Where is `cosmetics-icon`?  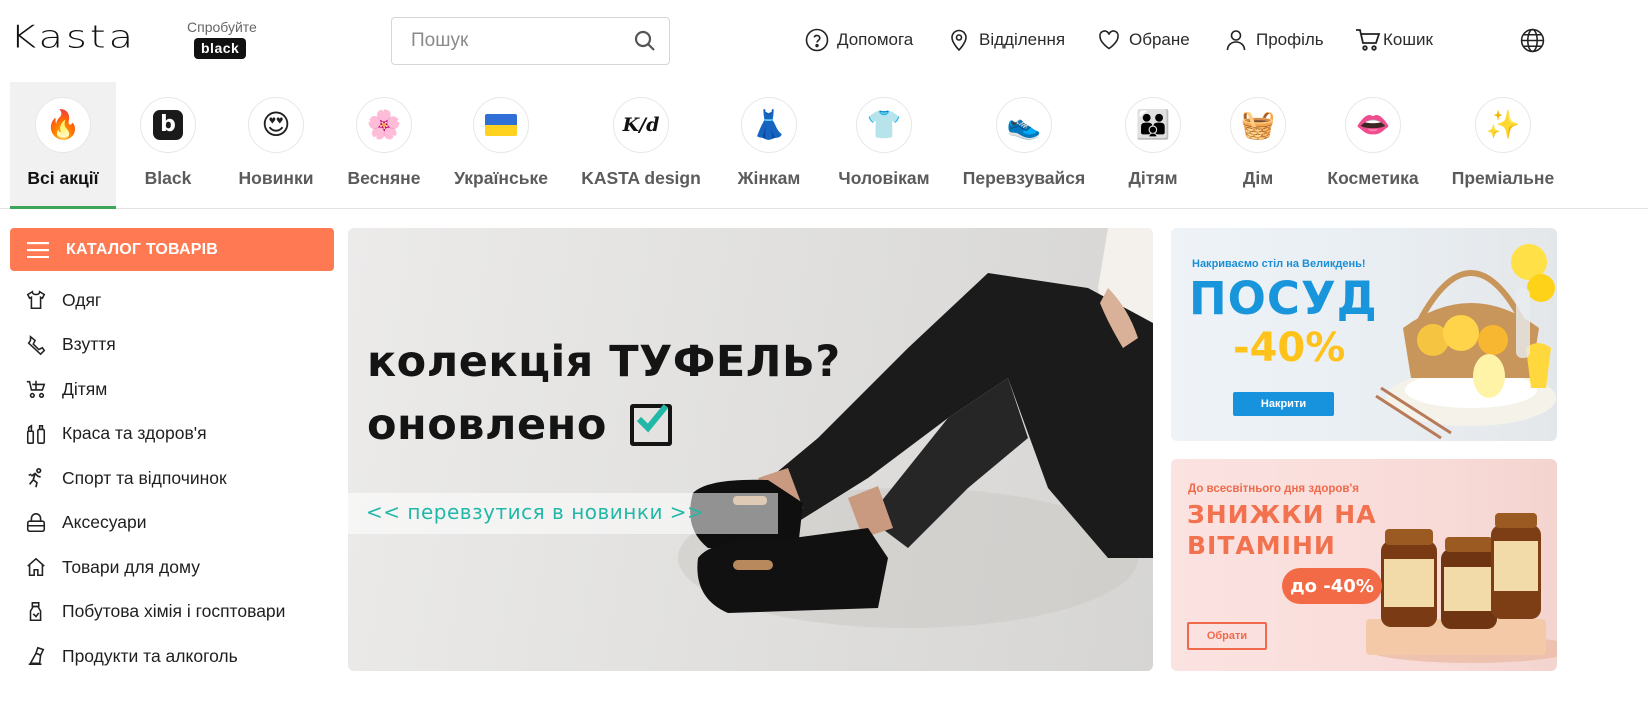
cosmetics-icon is located at coordinates (36, 434).